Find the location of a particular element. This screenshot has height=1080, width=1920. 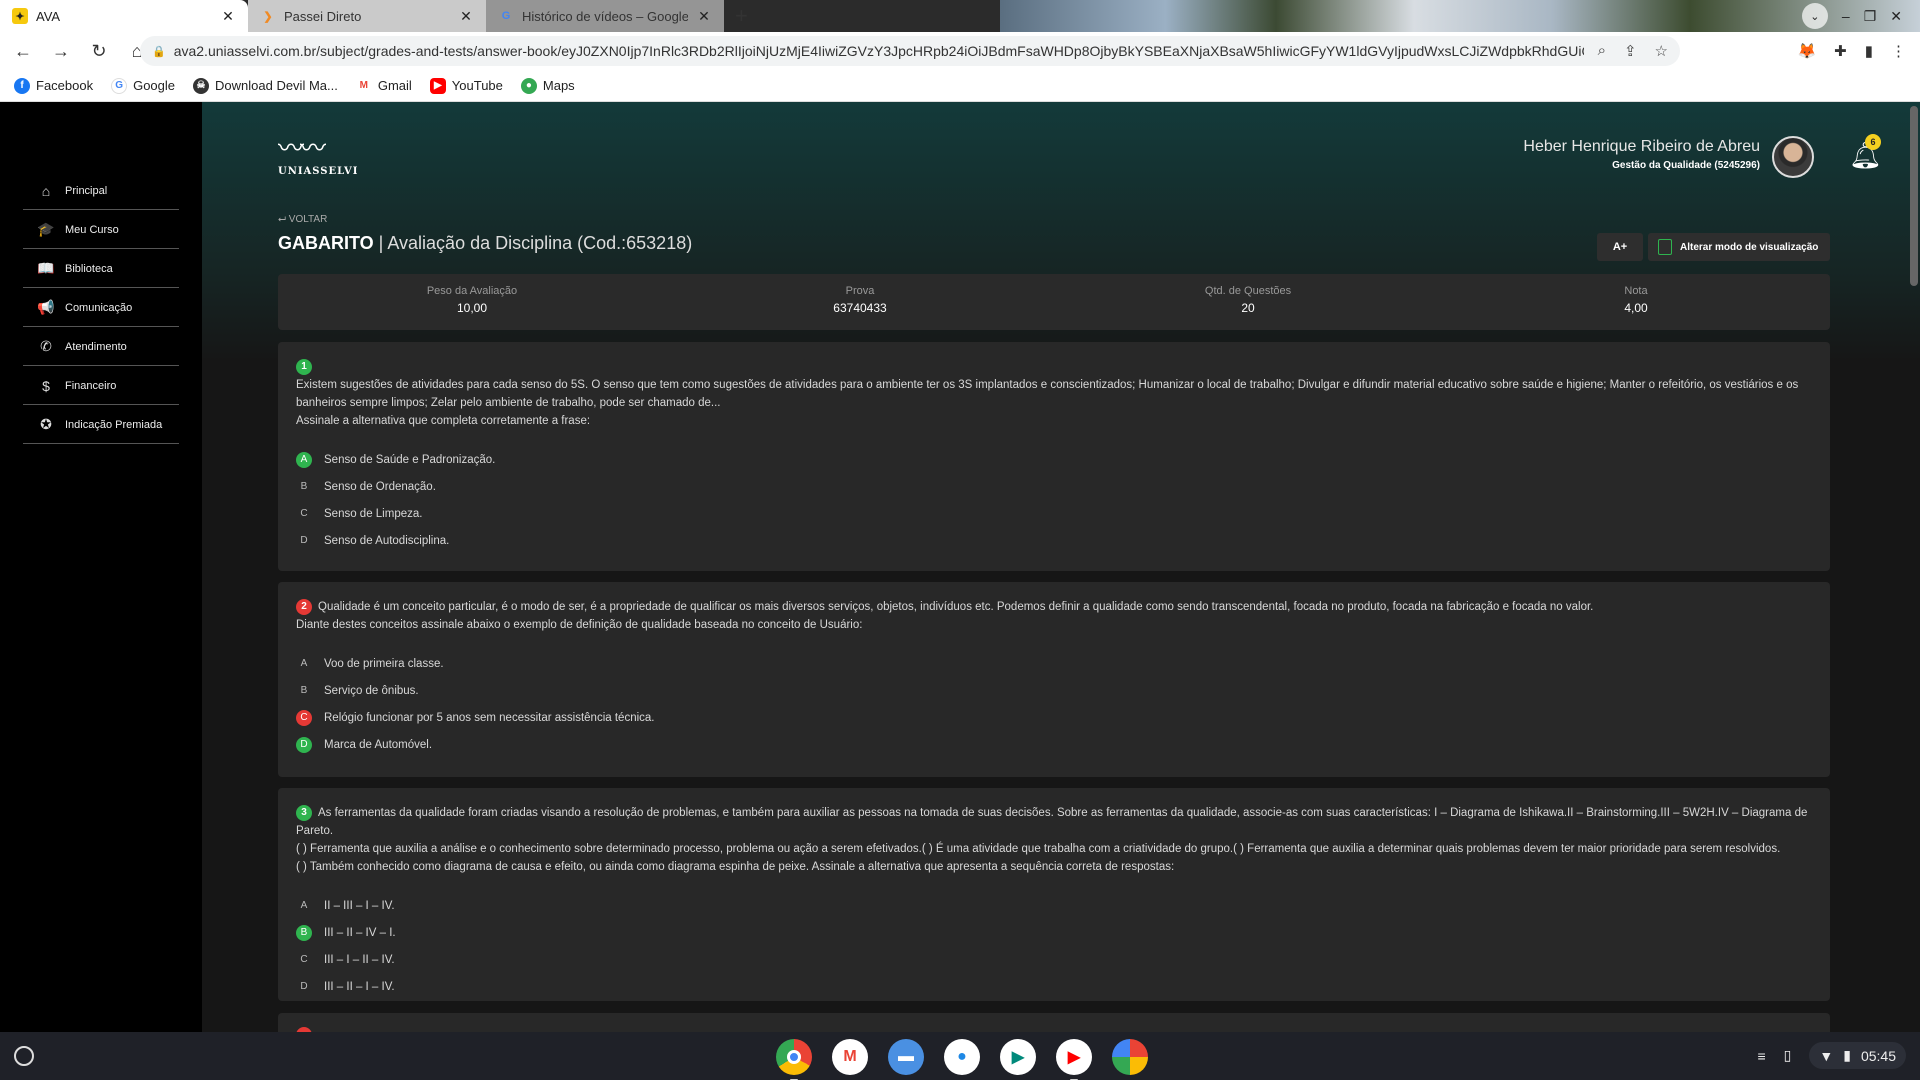

chrome-icon is located at coordinates (794, 1059).